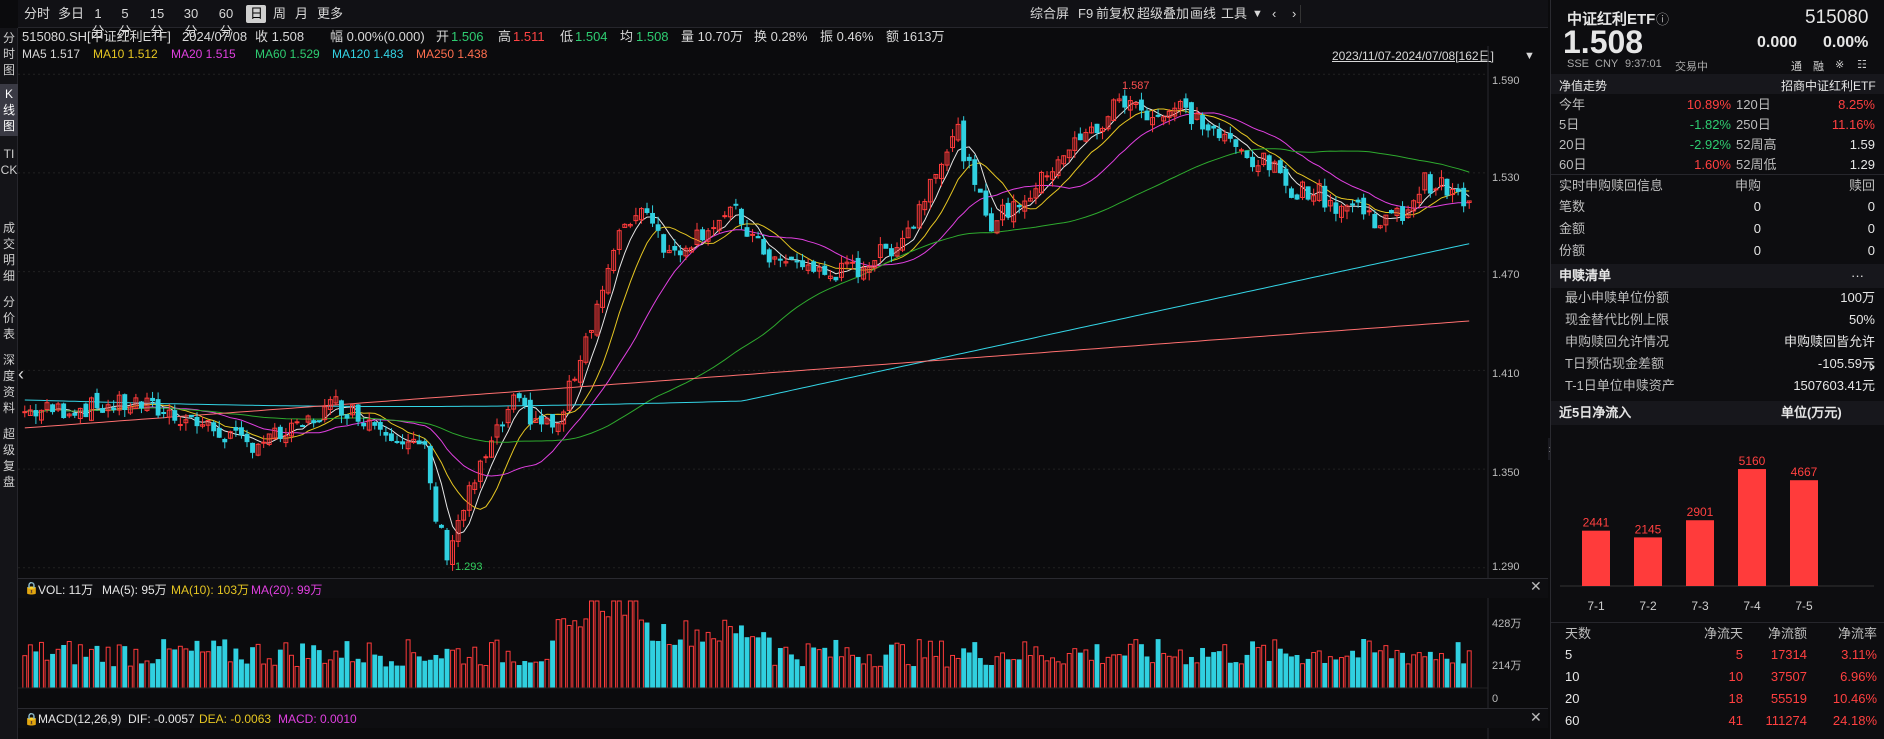 This screenshot has width=1884, height=739. I want to click on side-tab-tick: TICK, so click(9, 178).